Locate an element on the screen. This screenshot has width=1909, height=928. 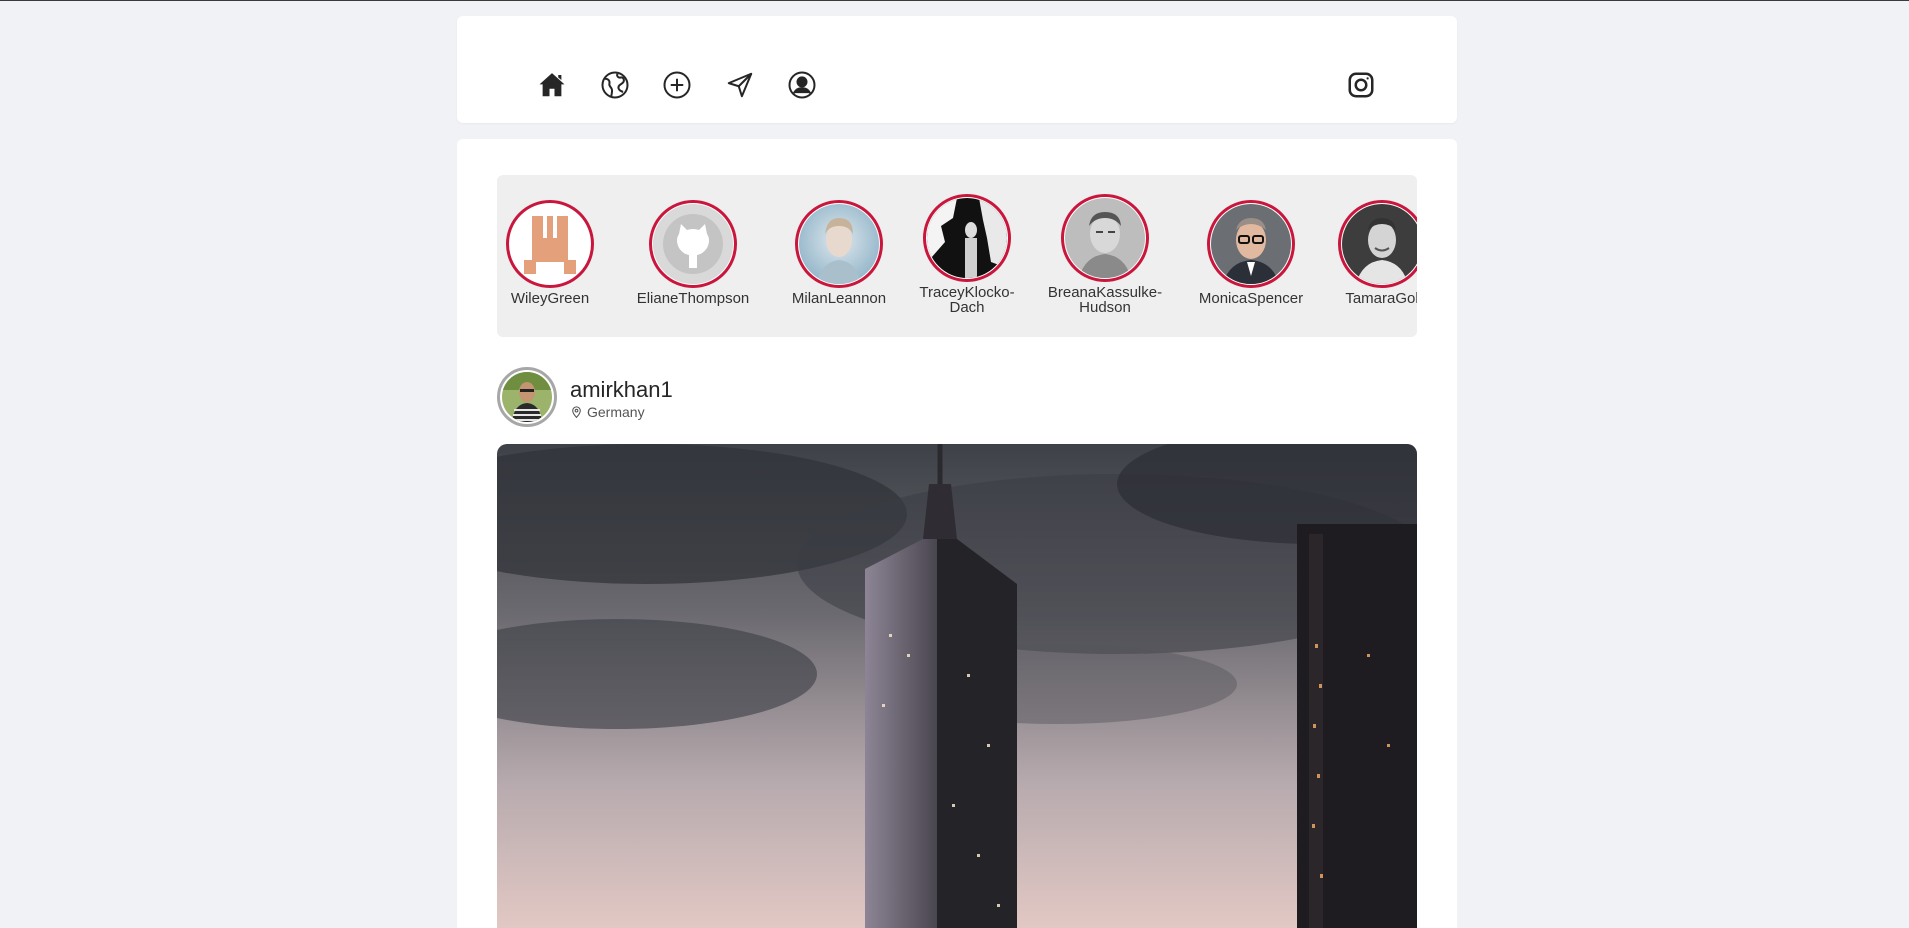
story-item: WileyGreen is located at coordinates (553, 253).